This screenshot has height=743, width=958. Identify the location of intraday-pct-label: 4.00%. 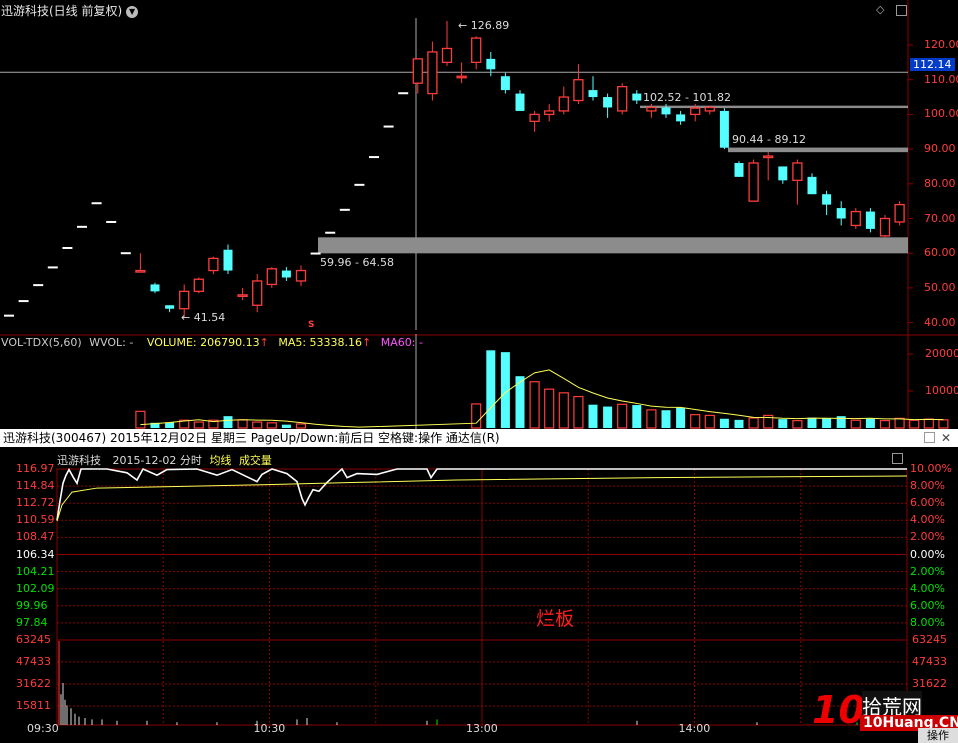
(927, 588).